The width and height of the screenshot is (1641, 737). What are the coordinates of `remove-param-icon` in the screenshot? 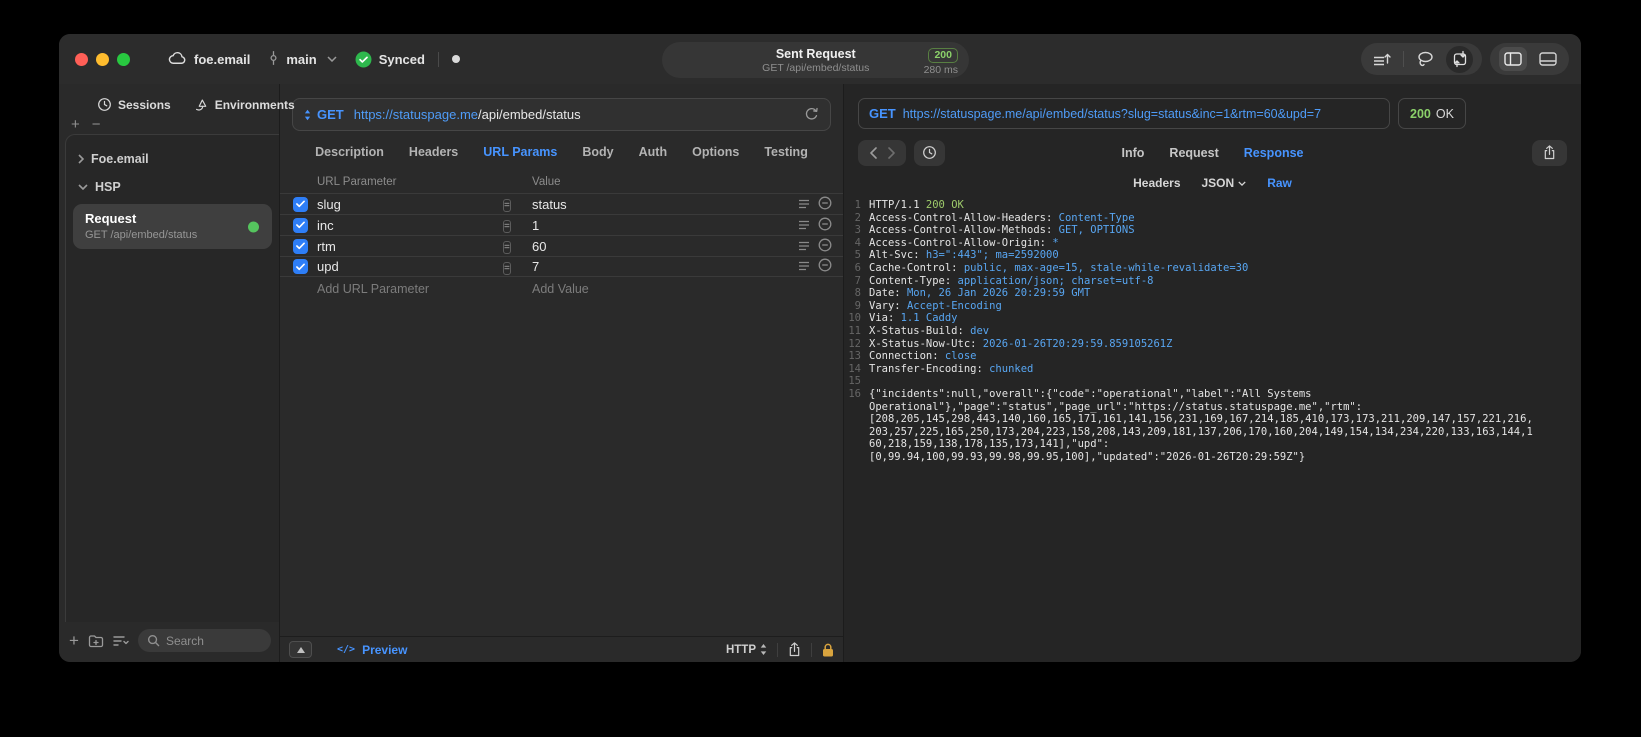 It's located at (825, 265).